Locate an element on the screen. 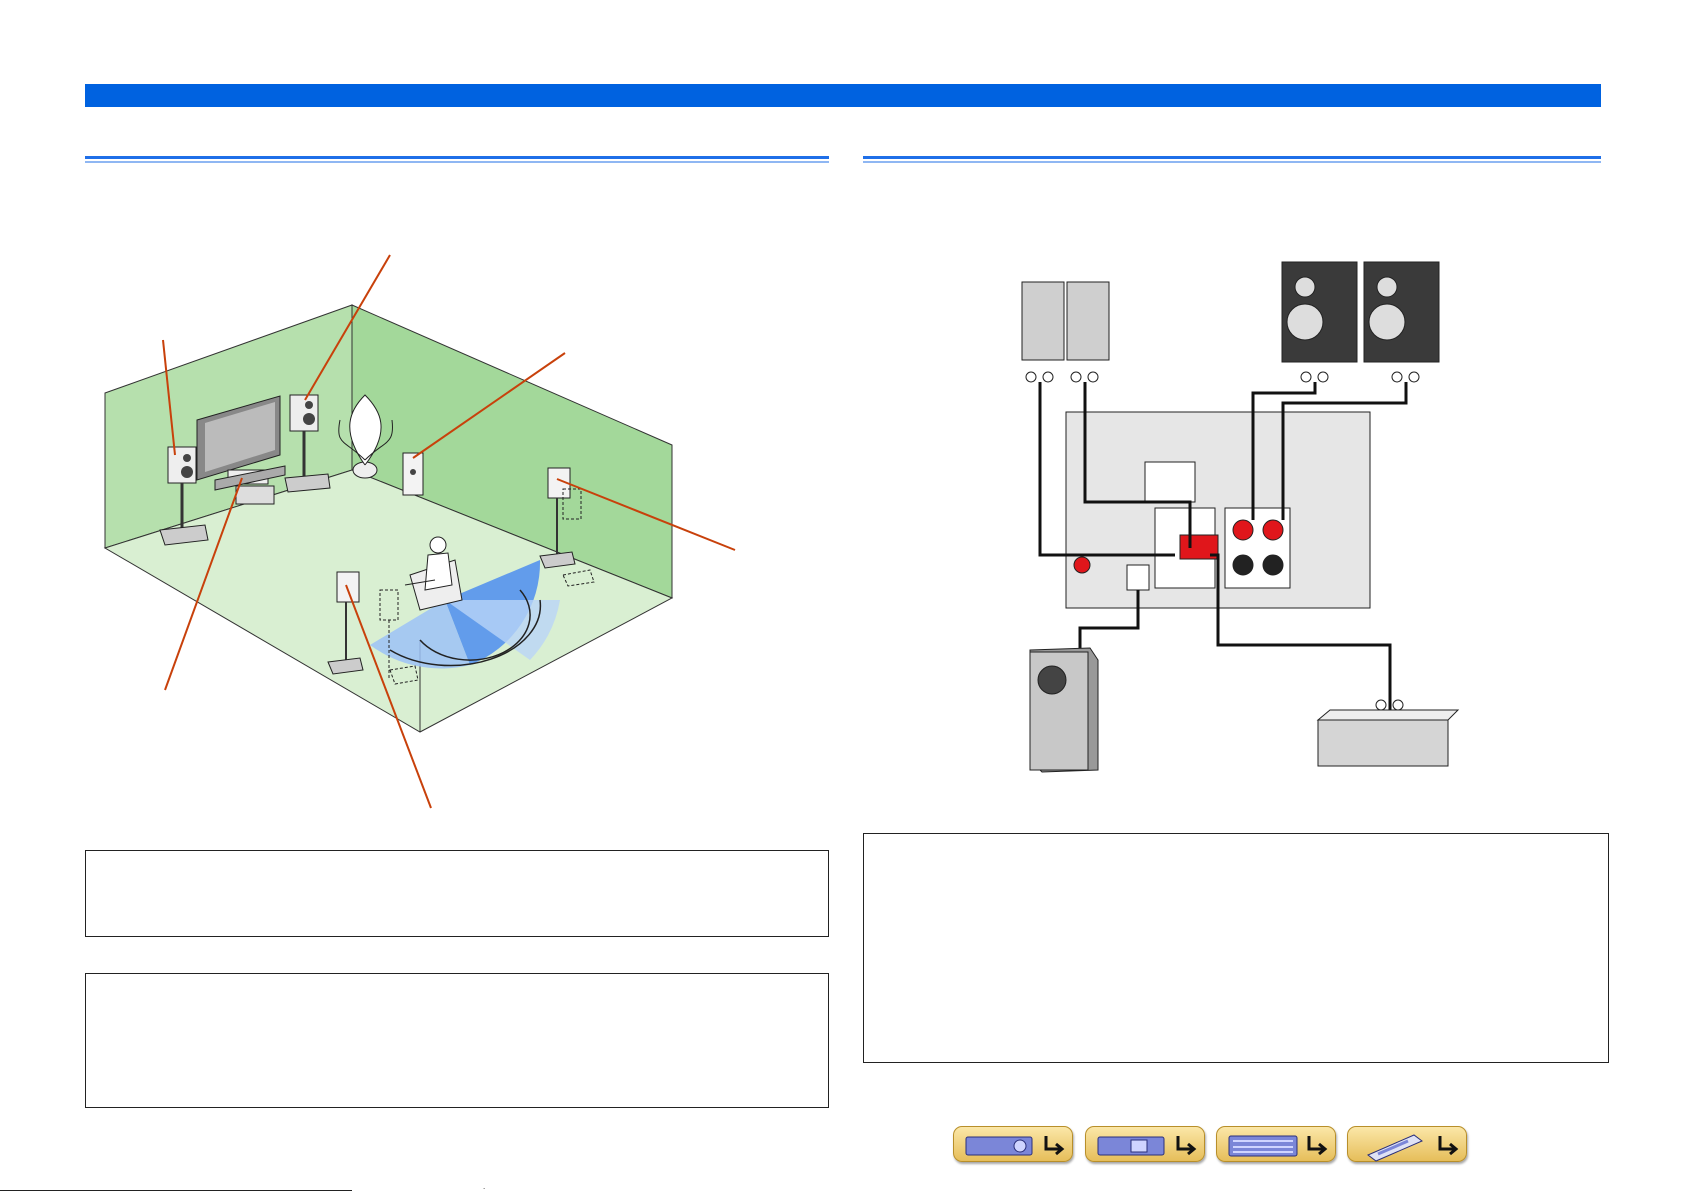  nav-front-panel-button is located at coordinates (1013, 1144).